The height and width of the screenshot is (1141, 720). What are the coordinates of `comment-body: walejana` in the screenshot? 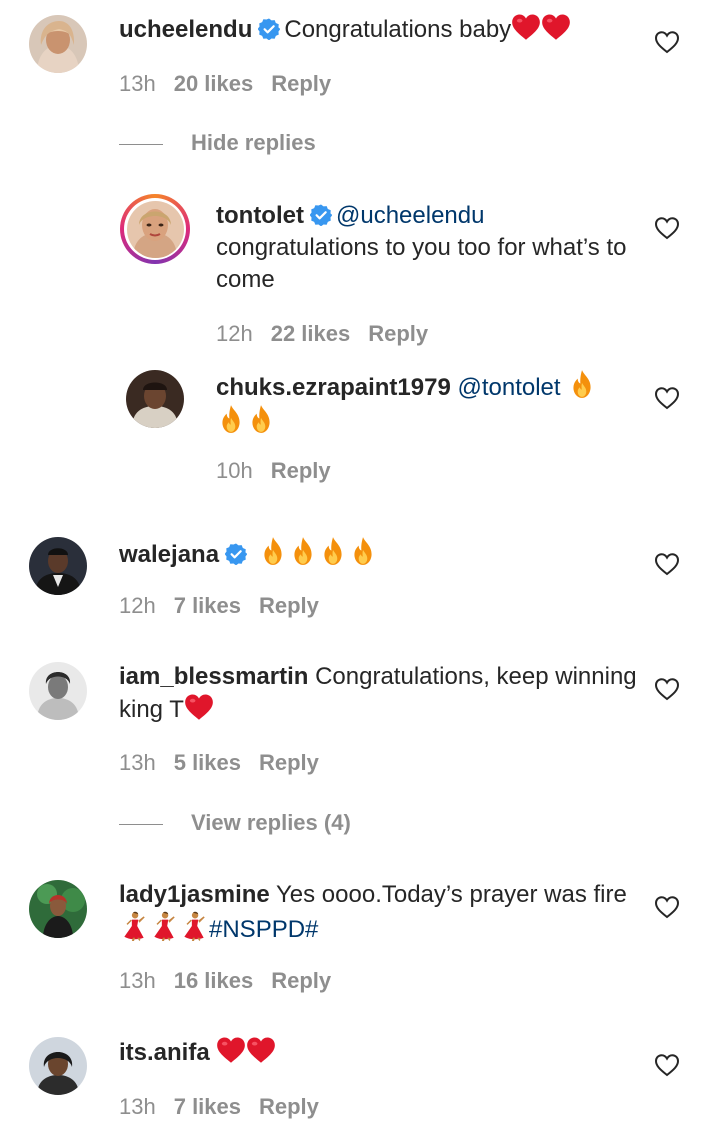 It's located at (379, 553).